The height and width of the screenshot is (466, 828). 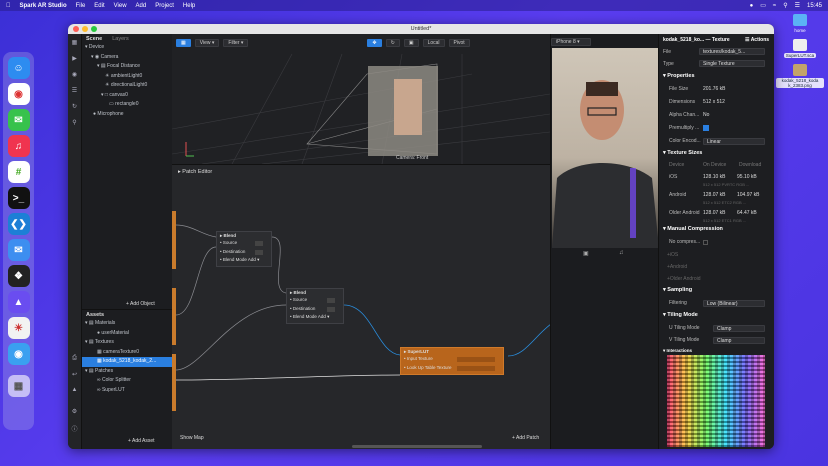 I want to click on pivot-toggle: Pivot, so click(x=459, y=42).